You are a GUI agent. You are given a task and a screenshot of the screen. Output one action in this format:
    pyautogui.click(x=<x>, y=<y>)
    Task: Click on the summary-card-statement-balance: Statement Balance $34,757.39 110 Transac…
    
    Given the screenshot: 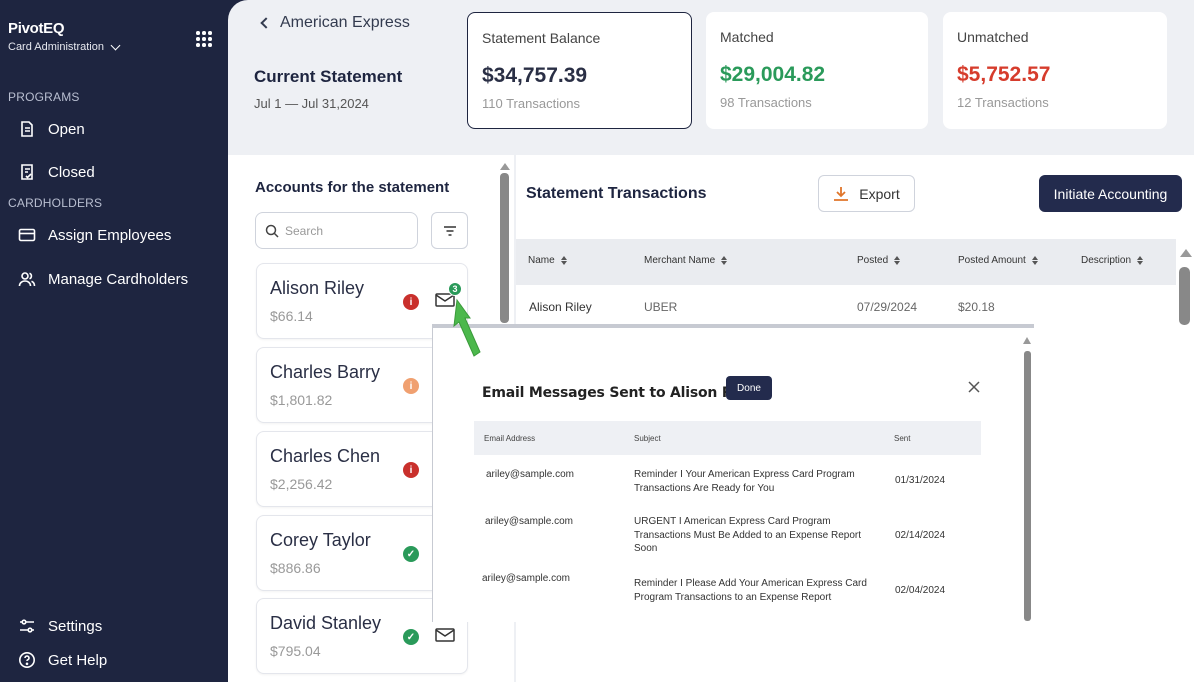 What is the action you would take?
    pyautogui.click(x=579, y=70)
    